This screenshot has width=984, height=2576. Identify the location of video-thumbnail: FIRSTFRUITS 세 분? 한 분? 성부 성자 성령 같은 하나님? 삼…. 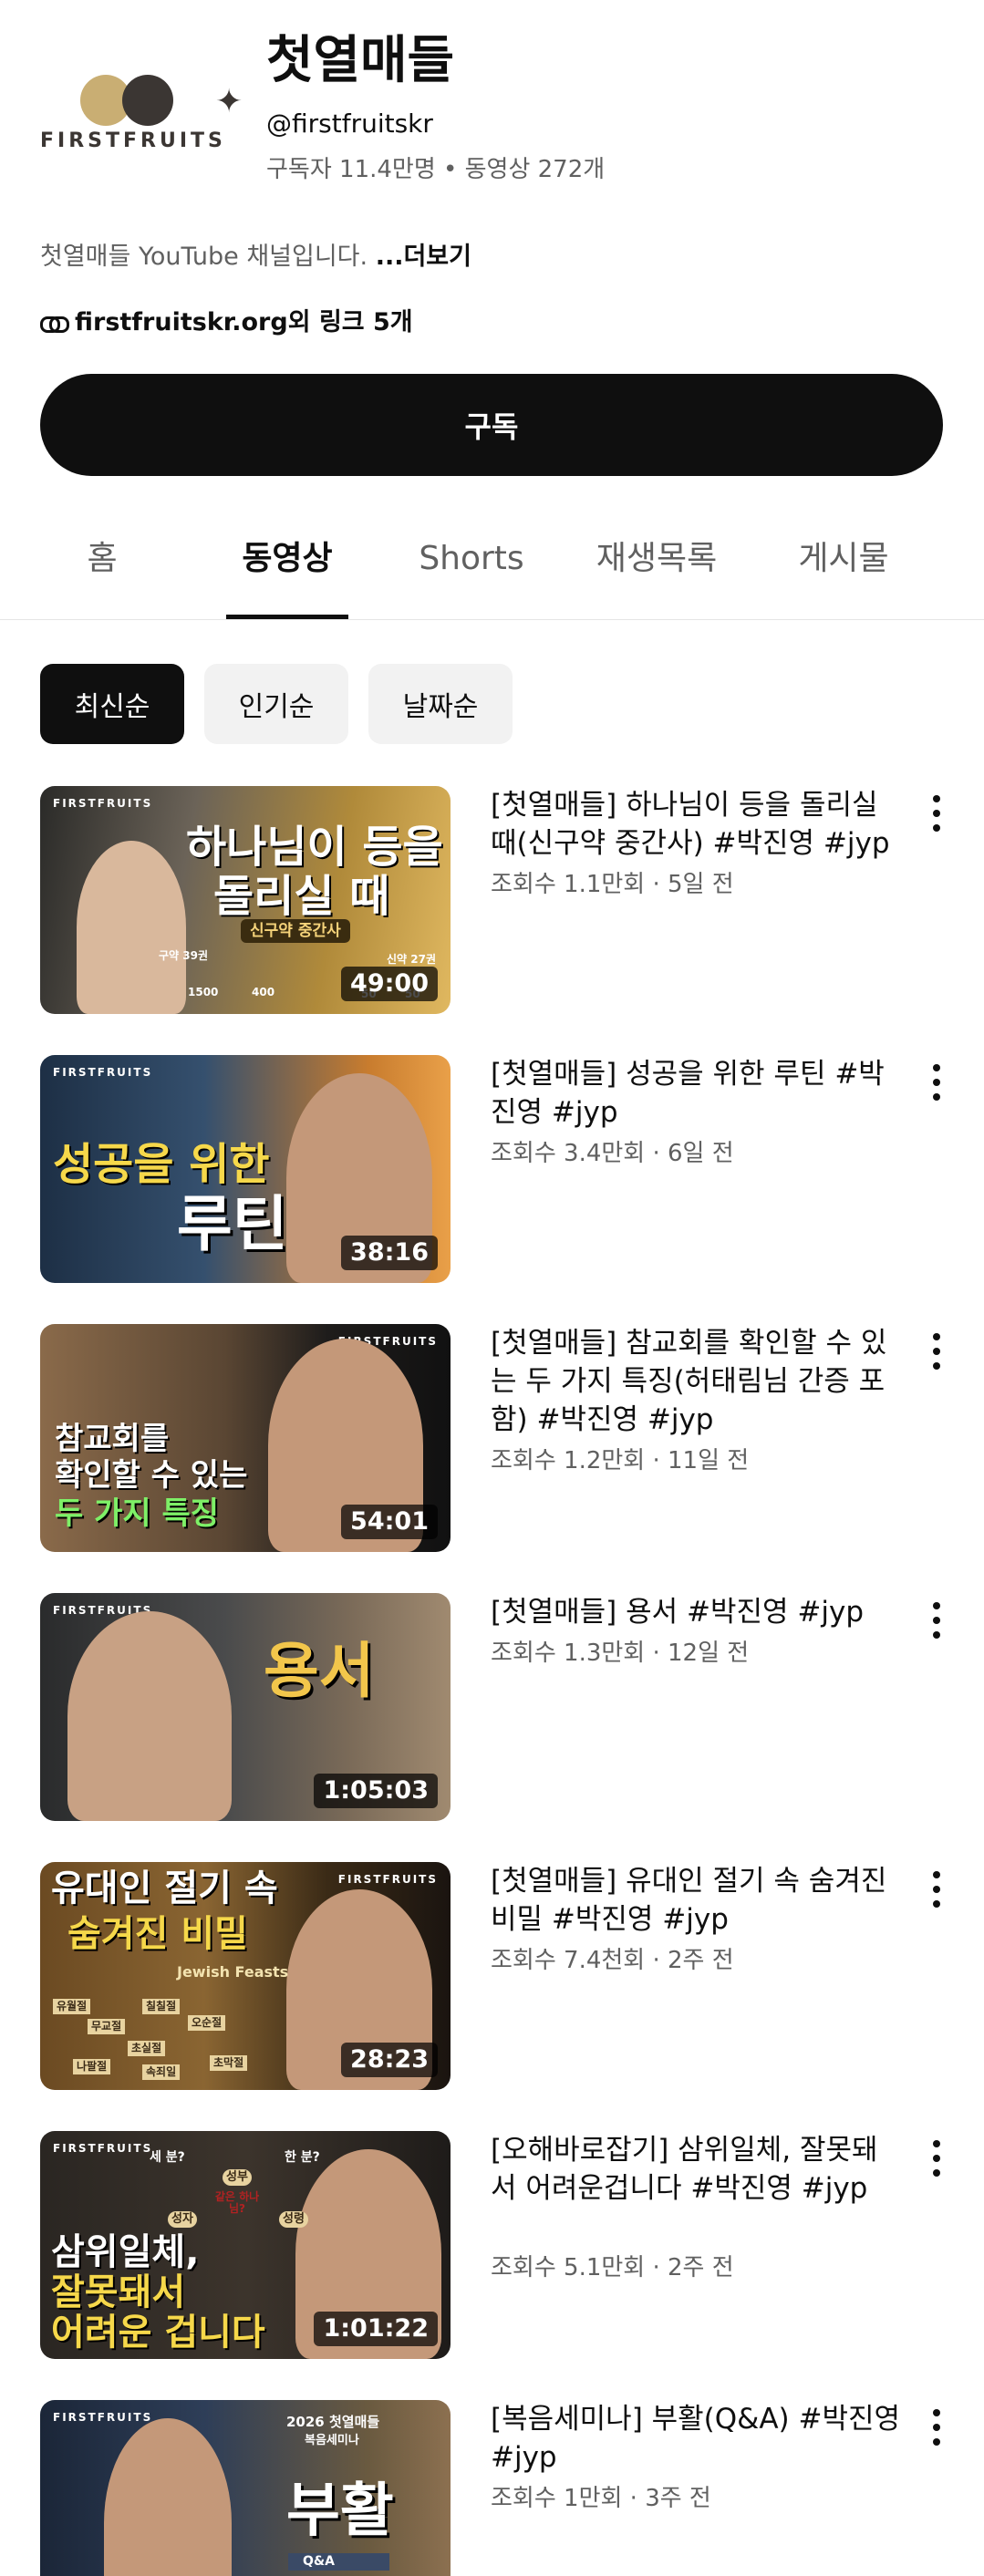
(245, 2245).